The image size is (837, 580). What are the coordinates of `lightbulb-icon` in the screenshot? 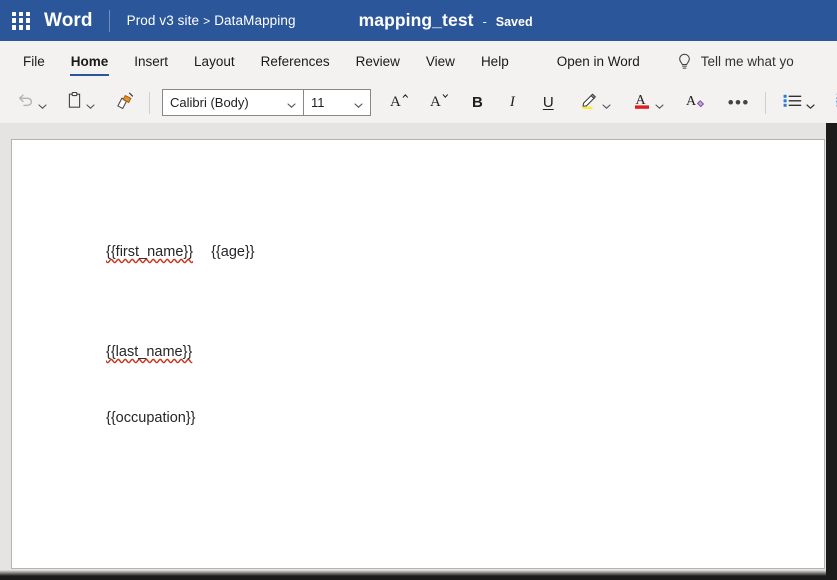 It's located at (684, 61).